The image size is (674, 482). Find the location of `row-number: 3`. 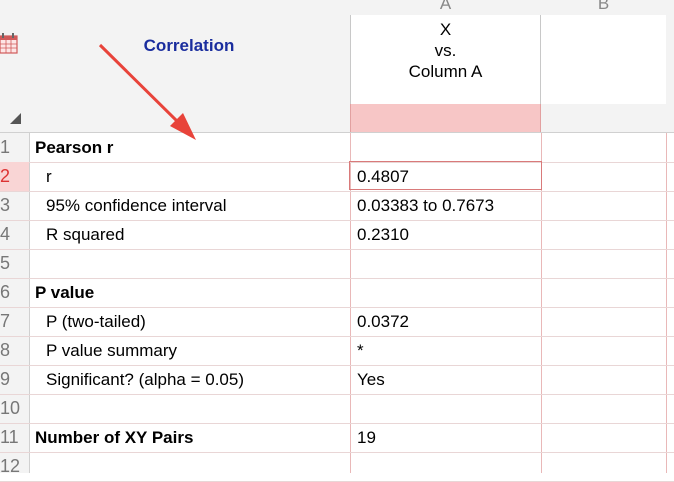

row-number: 3 is located at coordinates (11, 205).